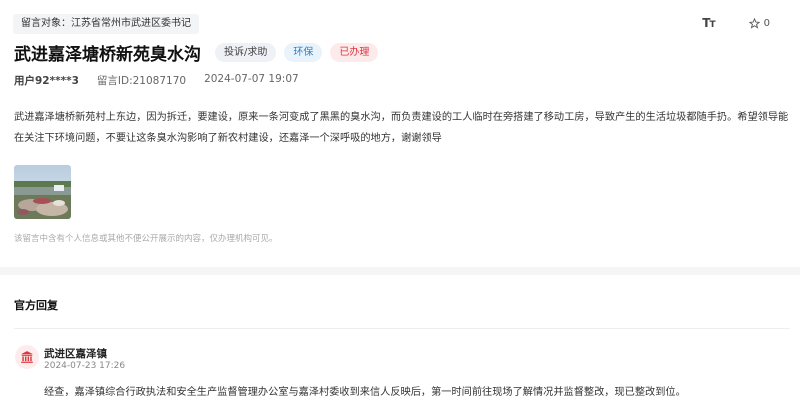 This screenshot has width=800, height=409. What do you see at coordinates (736, 23) in the screenshot?
I see `top-actions: TT 0` at bounding box center [736, 23].